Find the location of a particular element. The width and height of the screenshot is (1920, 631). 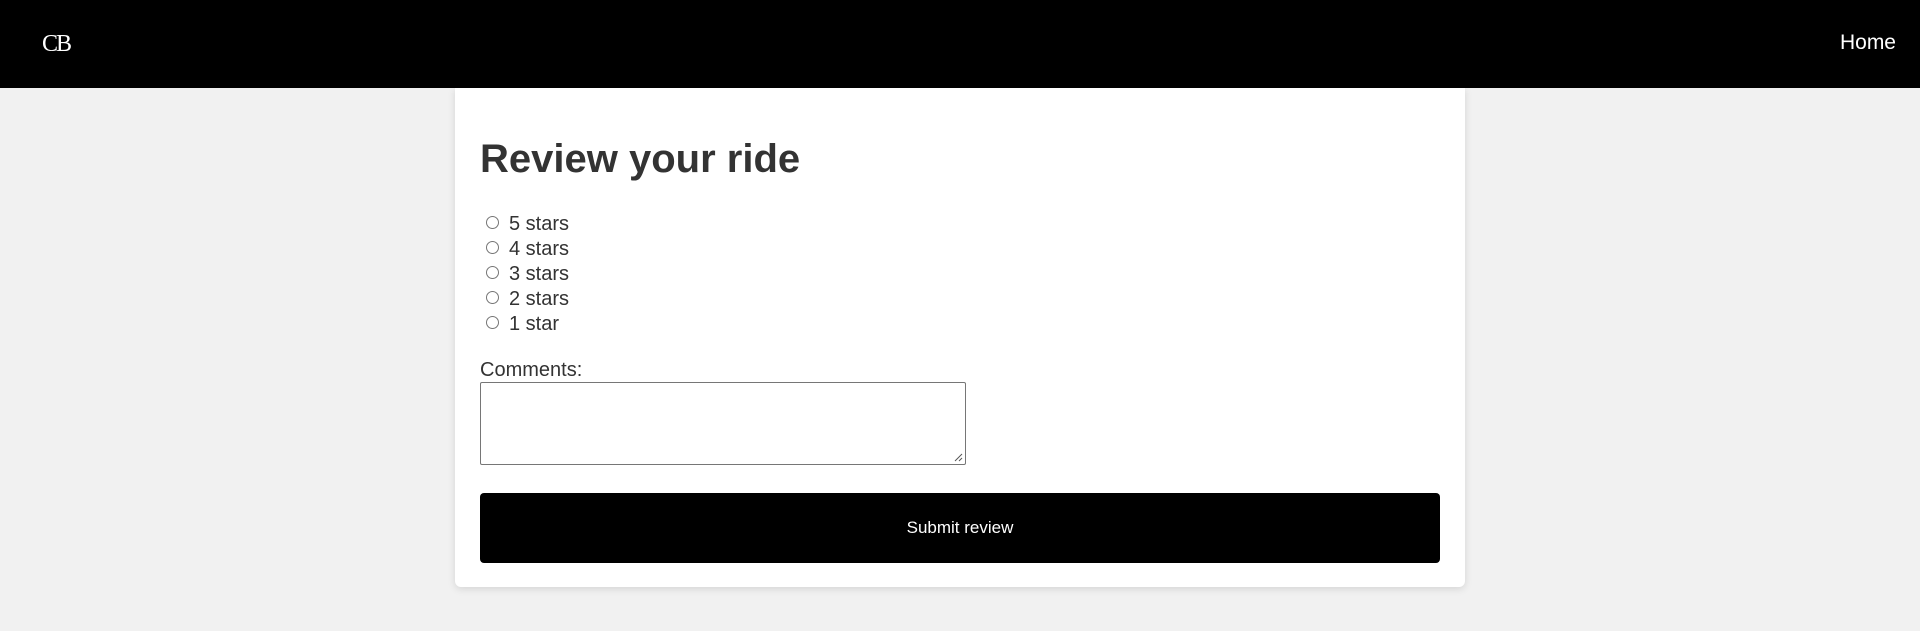

radio-4-stars is located at coordinates (492, 247).